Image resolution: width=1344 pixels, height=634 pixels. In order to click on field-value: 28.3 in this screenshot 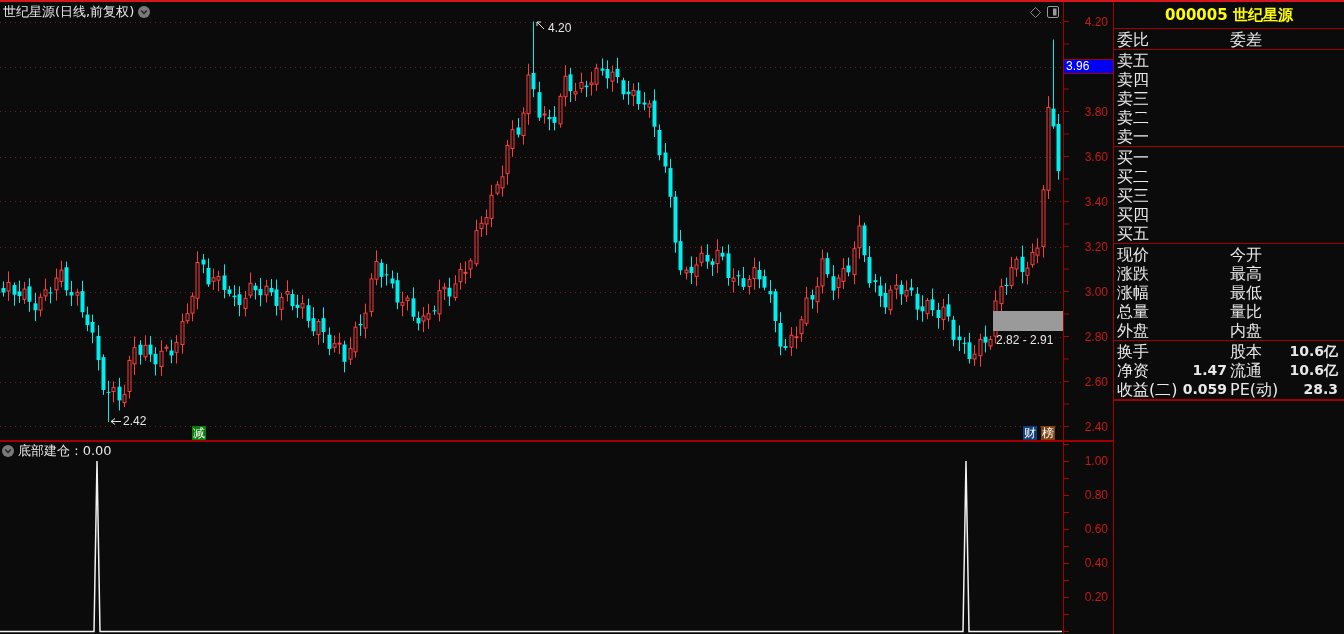, I will do `click(1320, 389)`.